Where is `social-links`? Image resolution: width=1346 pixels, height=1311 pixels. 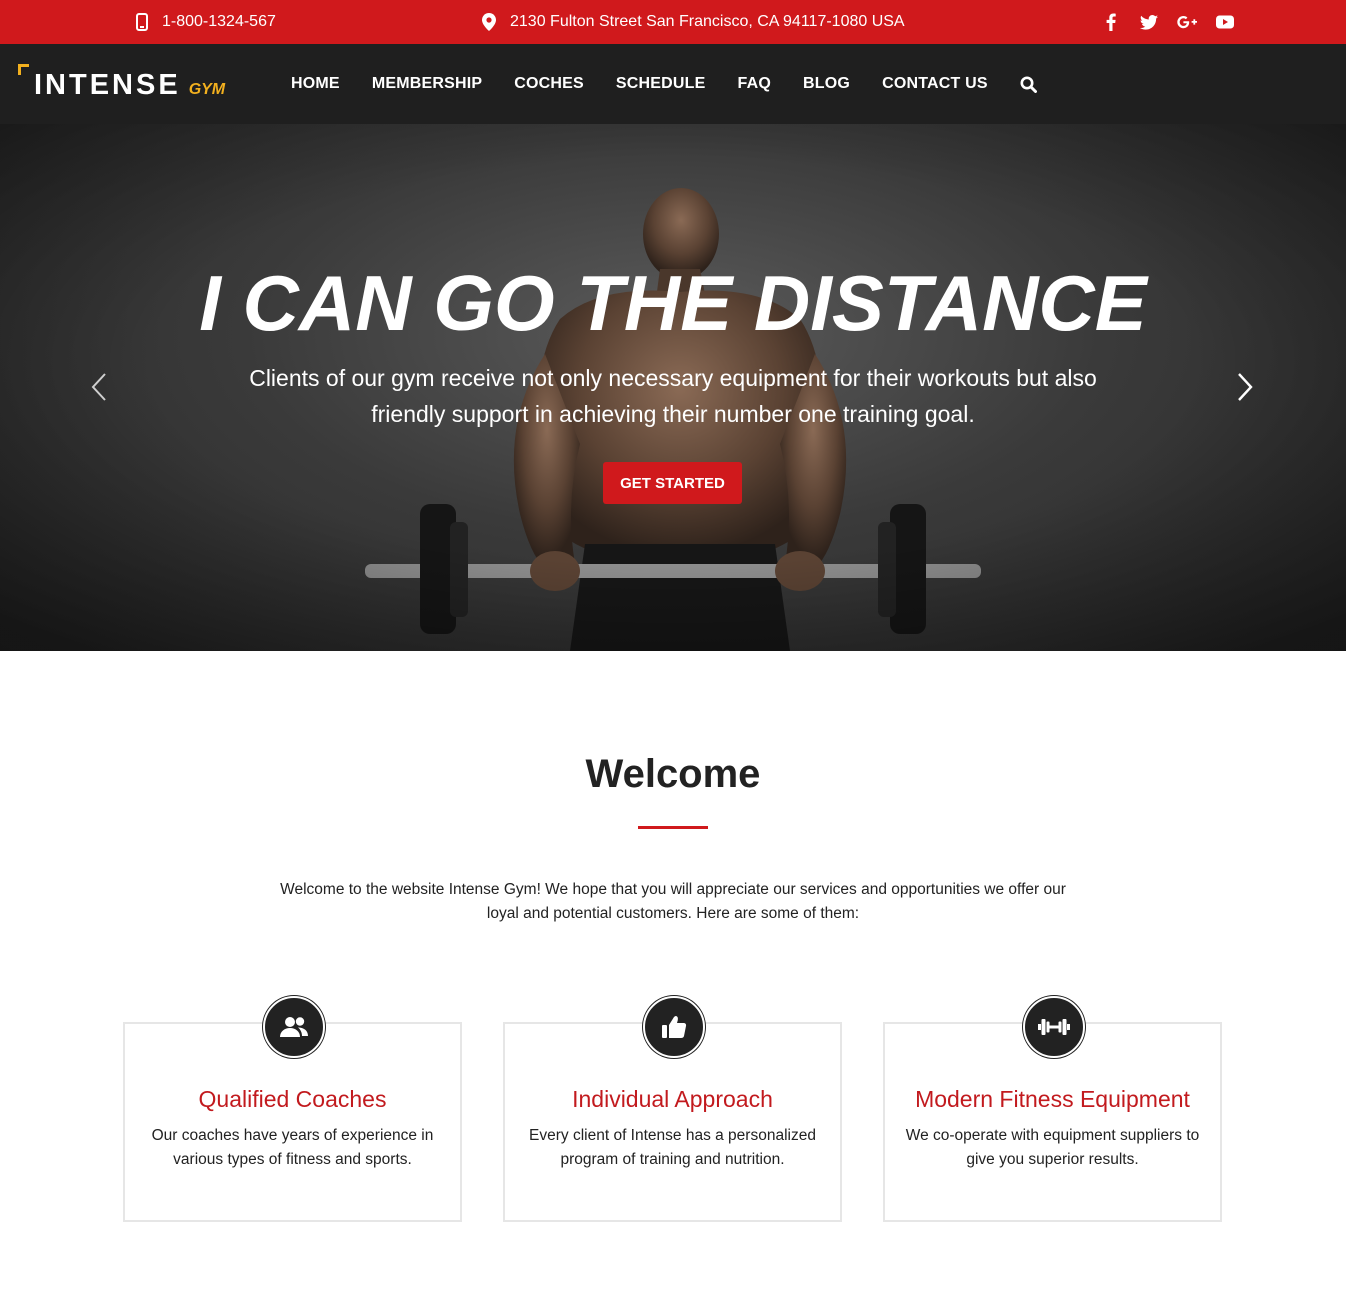 social-links is located at coordinates (1168, 22).